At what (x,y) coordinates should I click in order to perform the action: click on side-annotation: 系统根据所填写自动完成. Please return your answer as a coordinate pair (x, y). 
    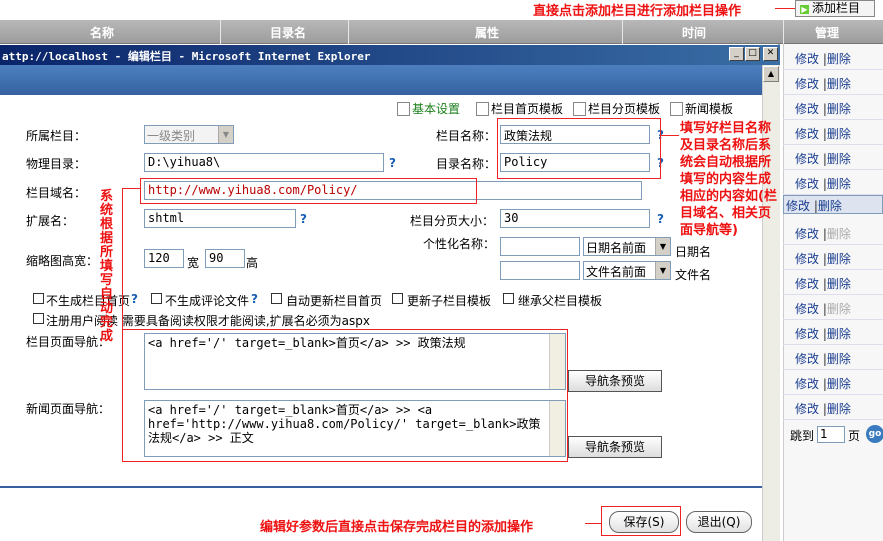
    Looking at the image, I should click on (107, 266).